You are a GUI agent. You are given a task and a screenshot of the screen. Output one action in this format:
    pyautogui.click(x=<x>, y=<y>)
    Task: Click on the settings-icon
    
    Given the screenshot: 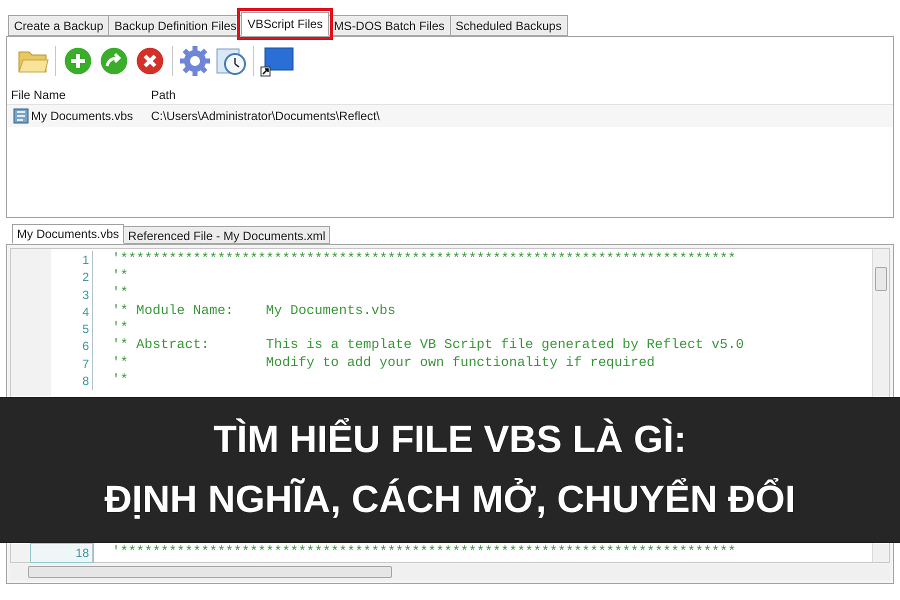 What is the action you would take?
    pyautogui.click(x=195, y=61)
    